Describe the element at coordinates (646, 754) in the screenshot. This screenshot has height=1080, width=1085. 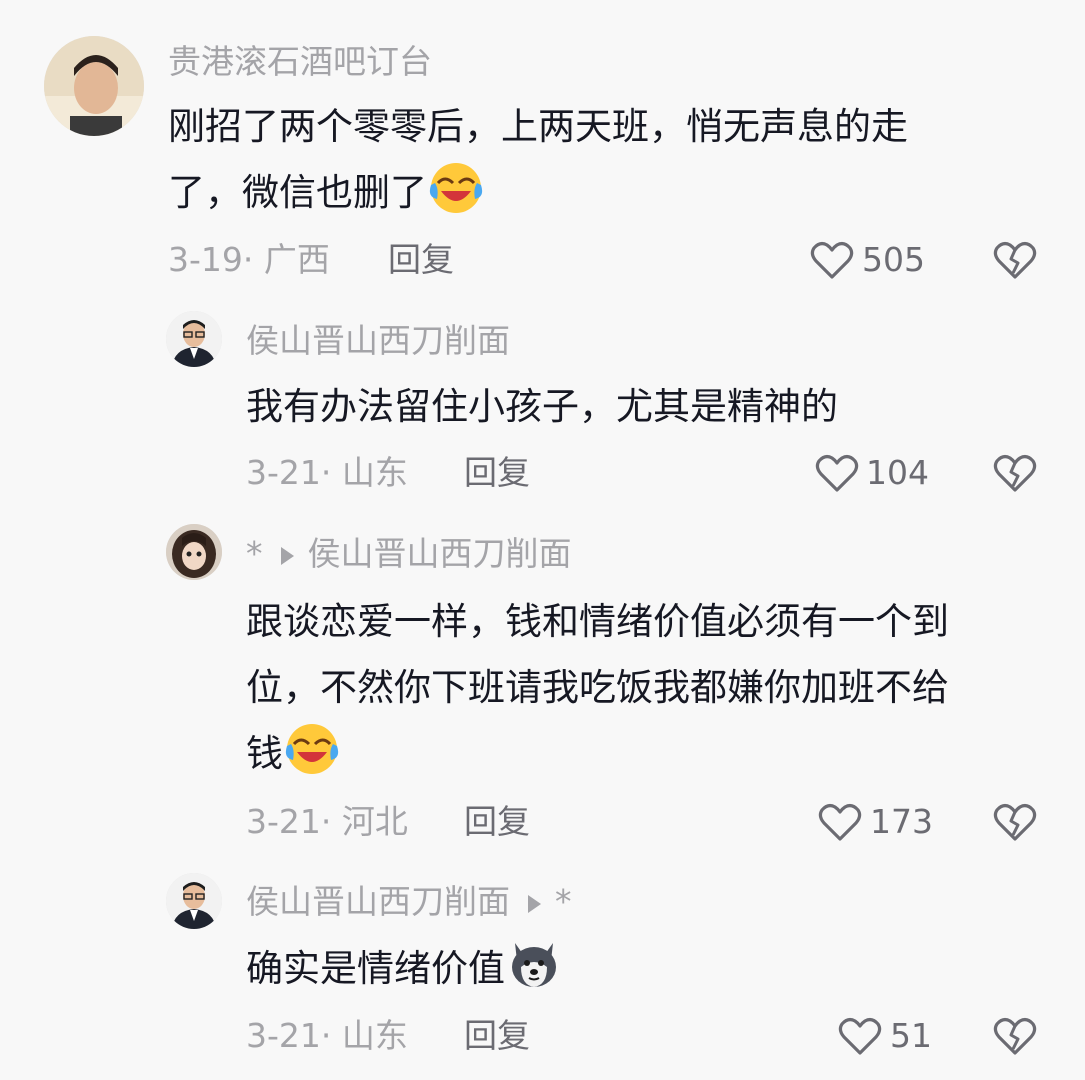
I see `comment-text-line: 钱` at that location.